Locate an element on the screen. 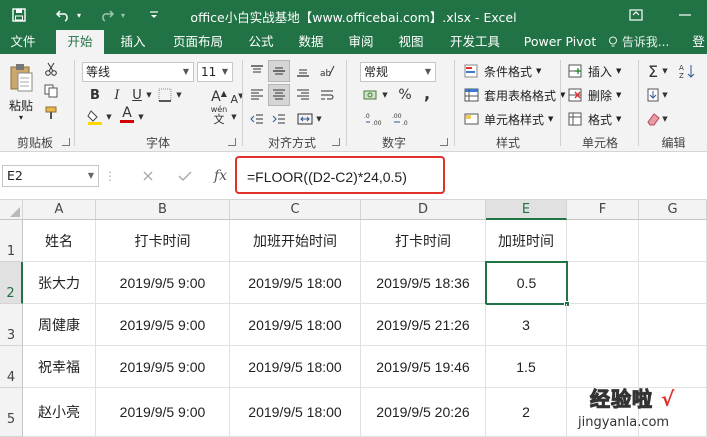 Image resolution: width=707 pixels, height=437 pixels. number-format-select: 常规 ▼ is located at coordinates (398, 72).